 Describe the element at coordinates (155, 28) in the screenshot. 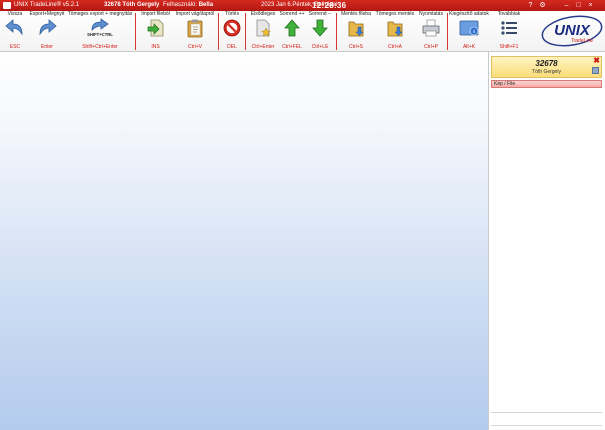

I see `import-file-icon` at that location.